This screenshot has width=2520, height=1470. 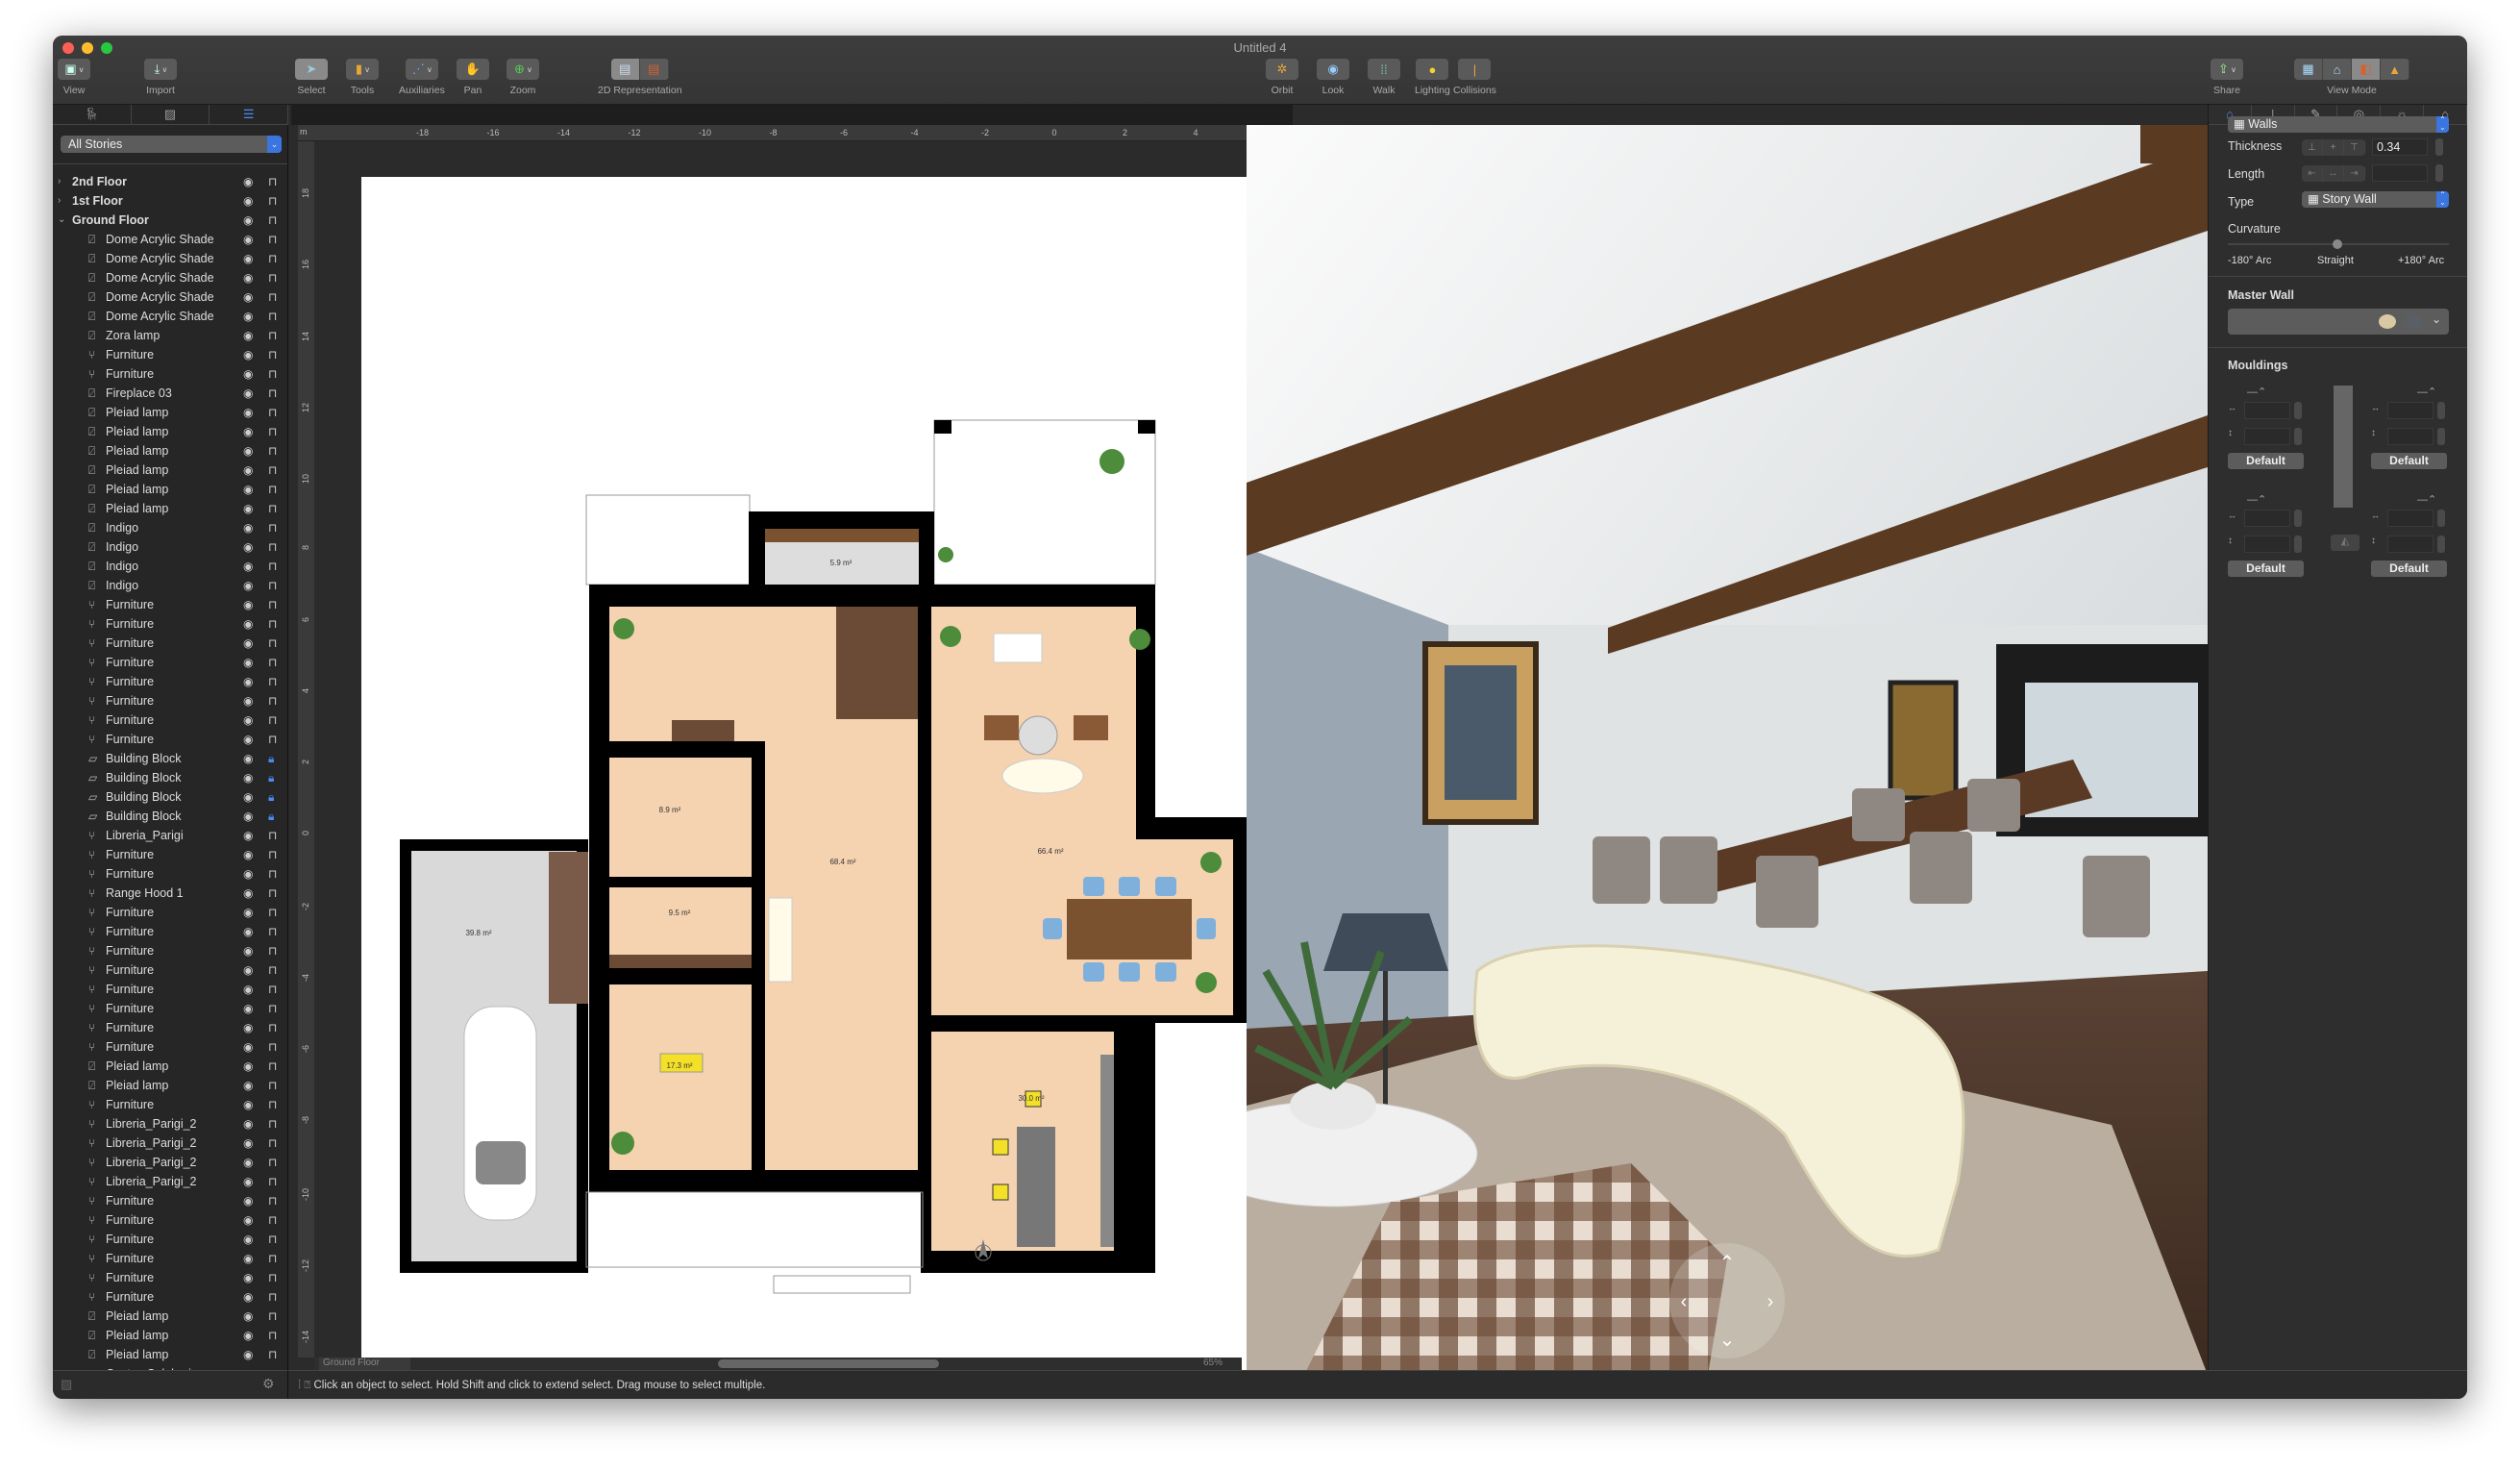 What do you see at coordinates (60, 201) in the screenshot?
I see `chevron-right-icon: ›` at bounding box center [60, 201].